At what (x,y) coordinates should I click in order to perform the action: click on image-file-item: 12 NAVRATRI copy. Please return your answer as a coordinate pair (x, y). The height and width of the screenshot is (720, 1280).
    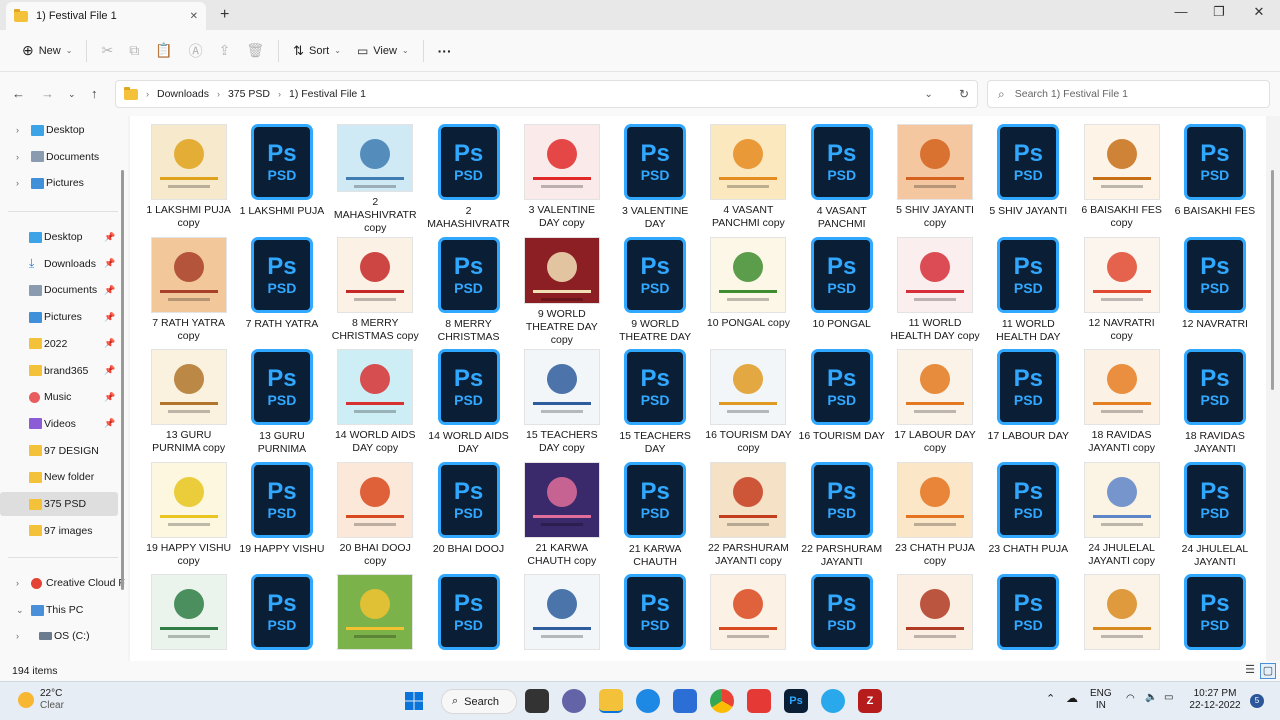
    Looking at the image, I should click on (1121, 291).